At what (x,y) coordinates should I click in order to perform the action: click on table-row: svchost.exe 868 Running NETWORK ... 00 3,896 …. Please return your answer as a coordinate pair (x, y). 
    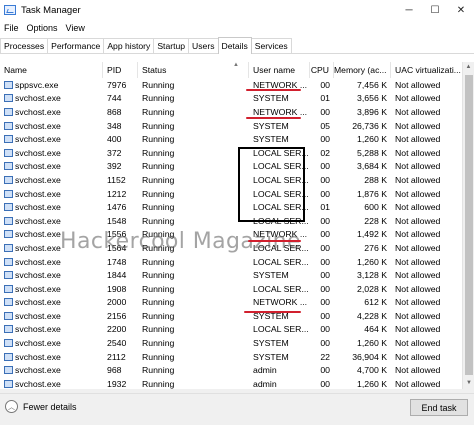
    Looking at the image, I should click on (231, 112).